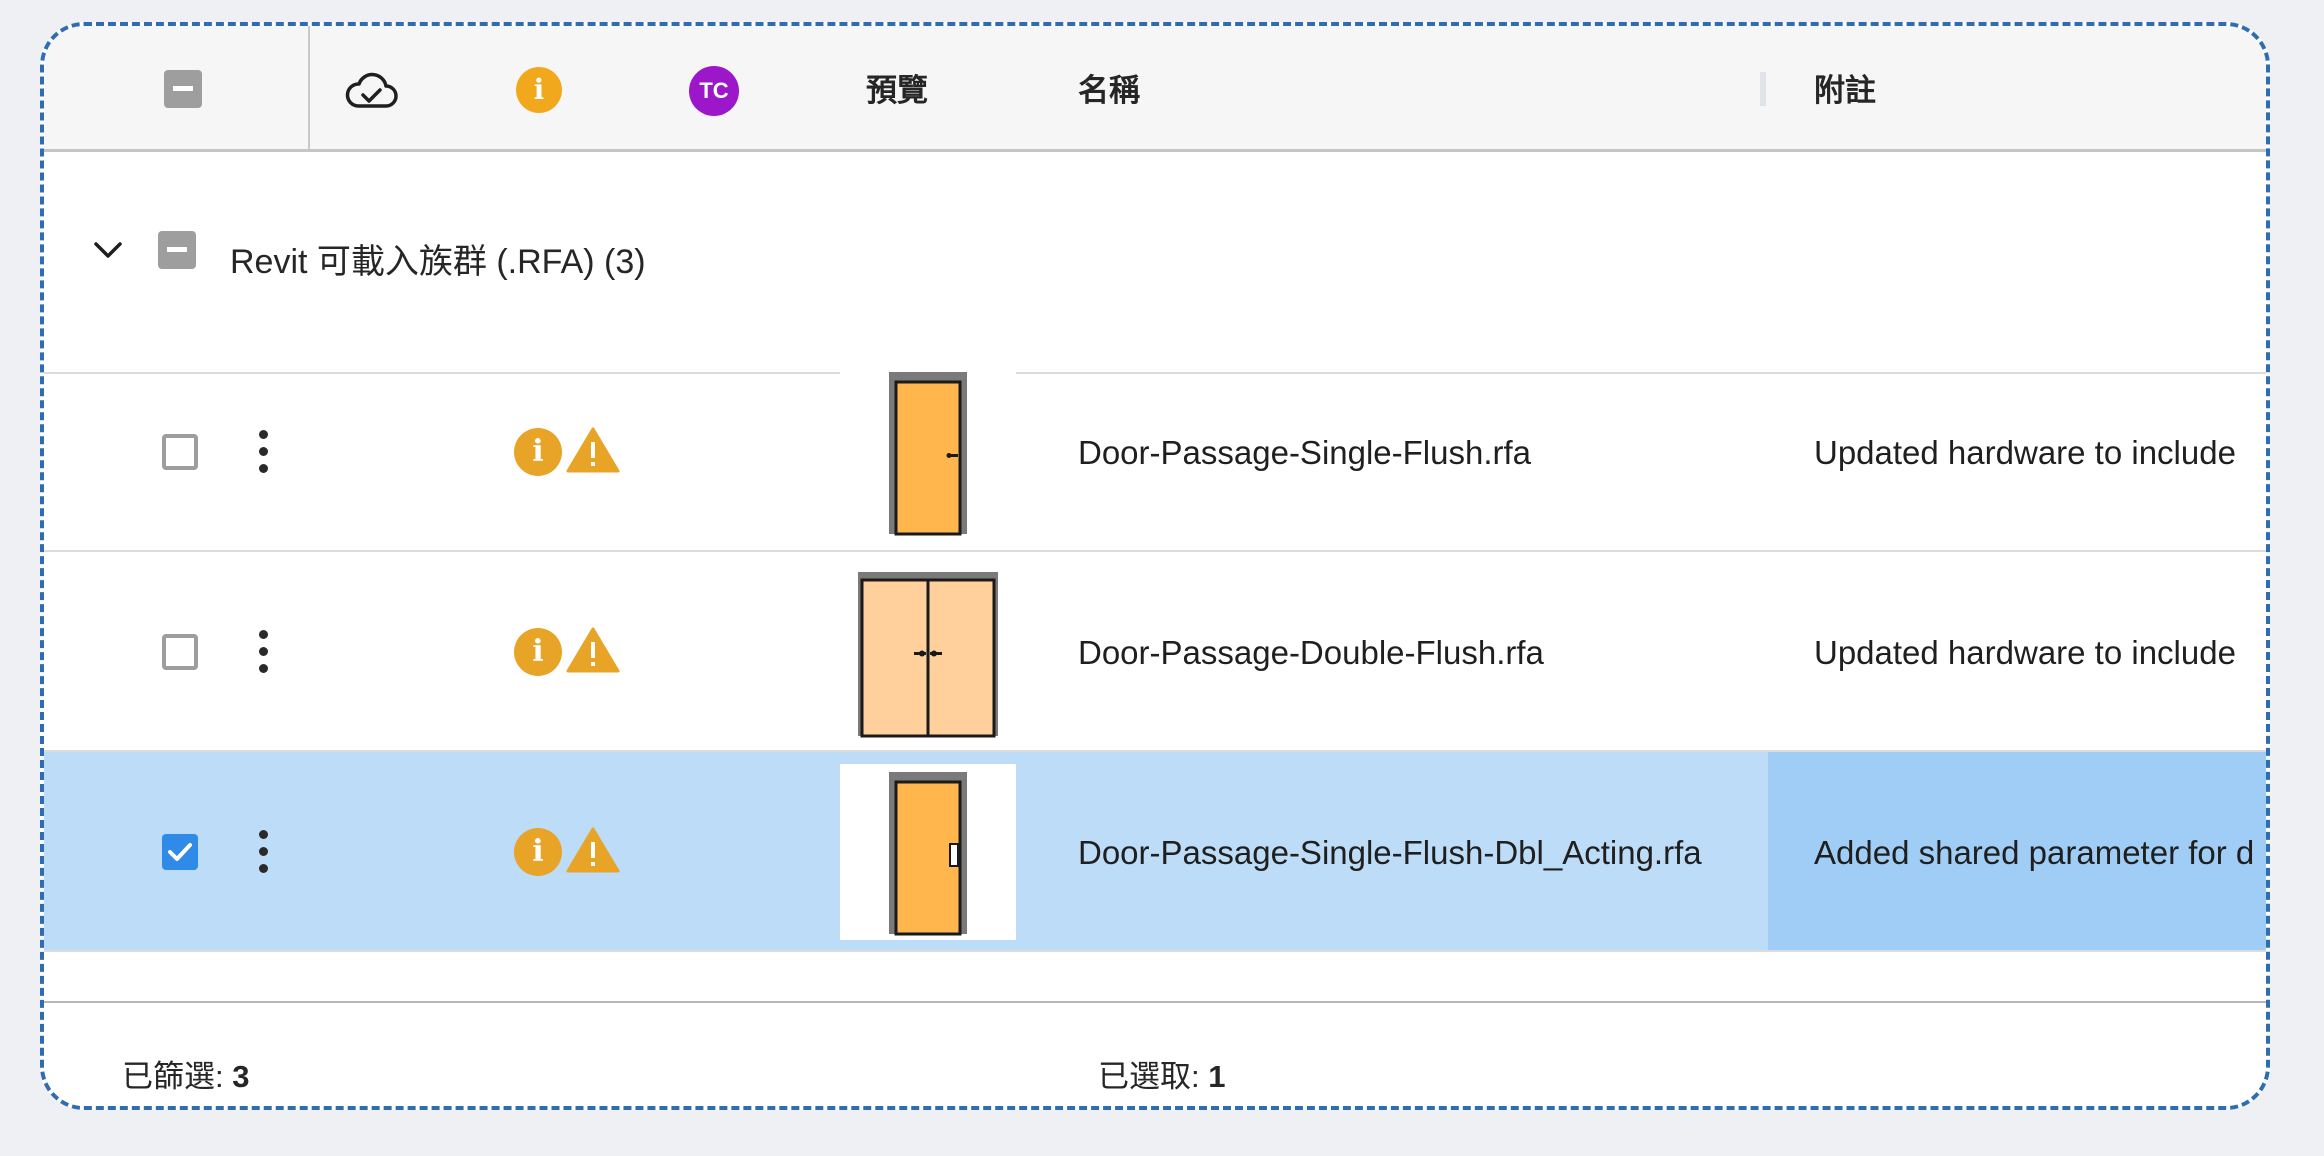 The width and height of the screenshot is (2324, 1156). Describe the element at coordinates (1155, 1053) in the screenshot. I see `table-footer: 已篩選: 3 已選取: 1` at that location.